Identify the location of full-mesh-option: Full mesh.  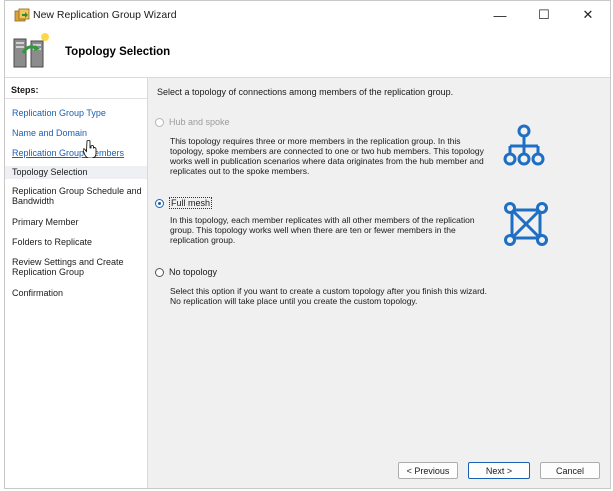
(184, 203).